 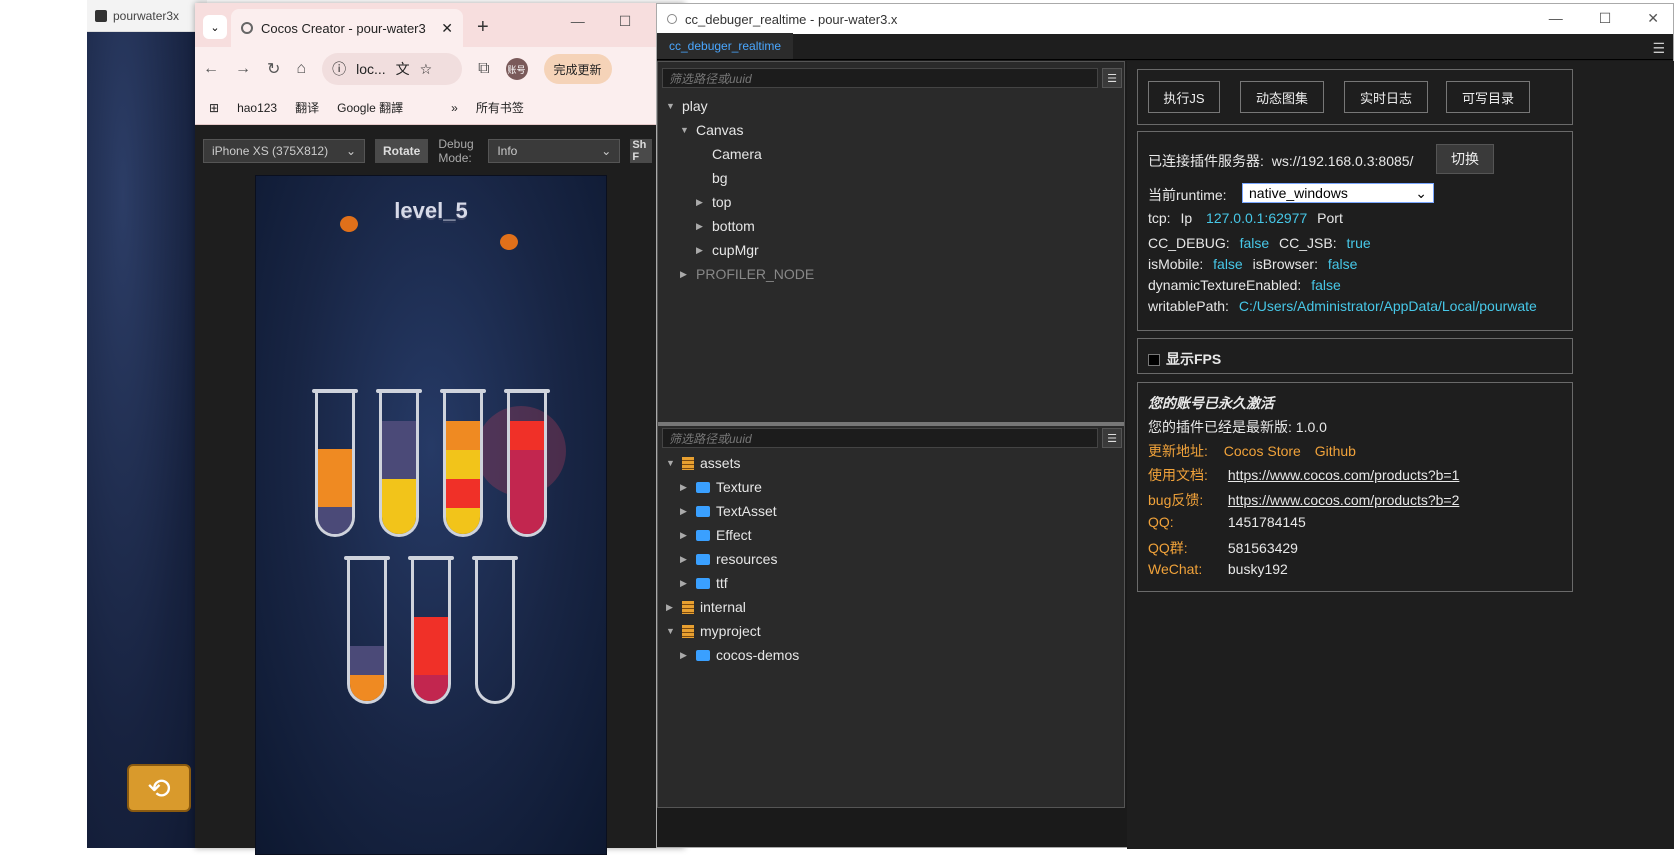 I want to click on qq-group-row: QQ群: 581563429, so click(x=1223, y=548).